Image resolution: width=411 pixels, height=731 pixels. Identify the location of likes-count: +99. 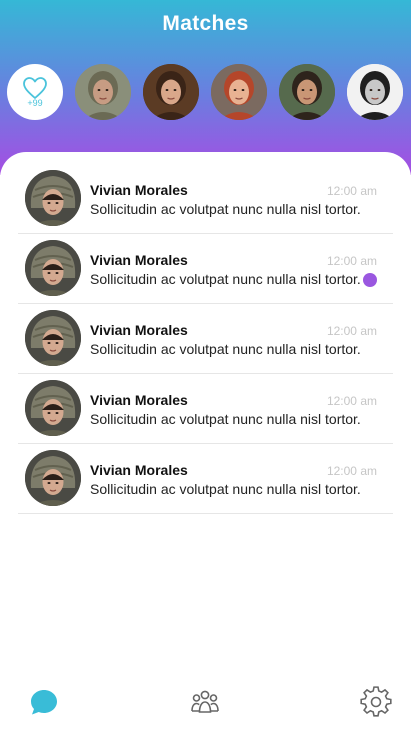
(35, 103).